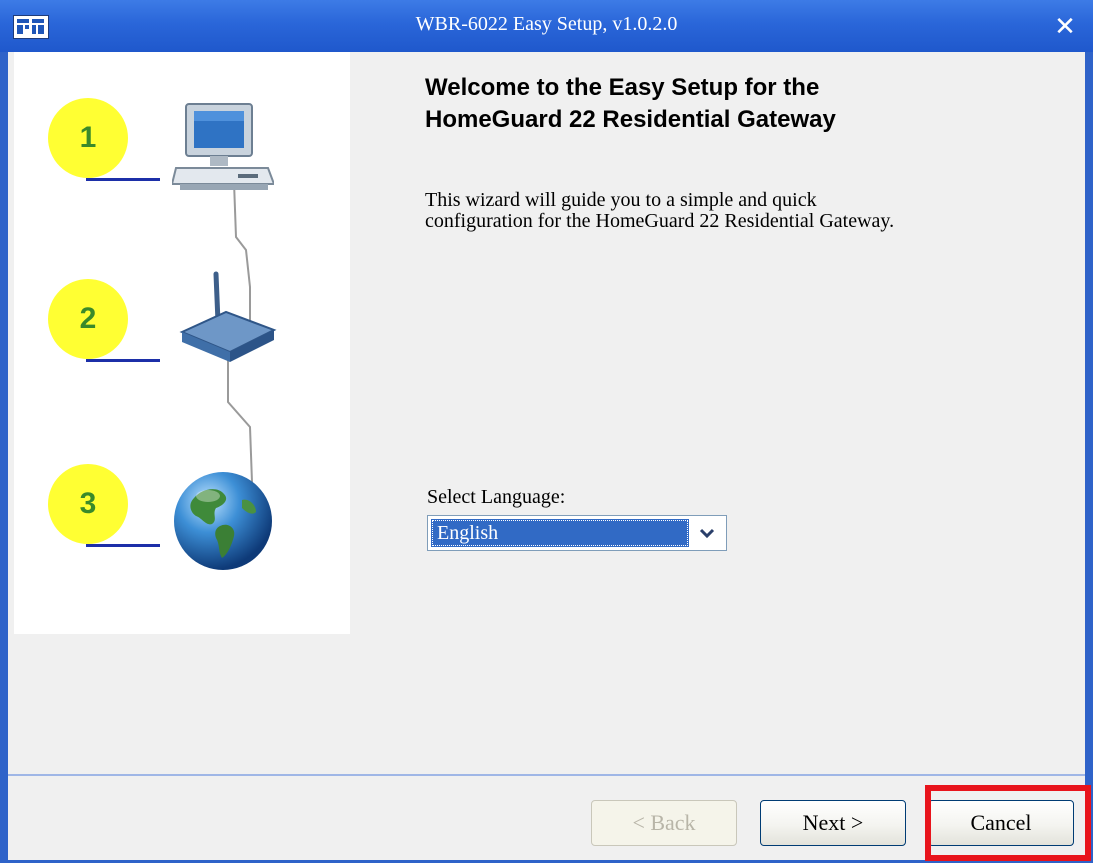  I want to click on language-label: Select Language:, so click(496, 497).